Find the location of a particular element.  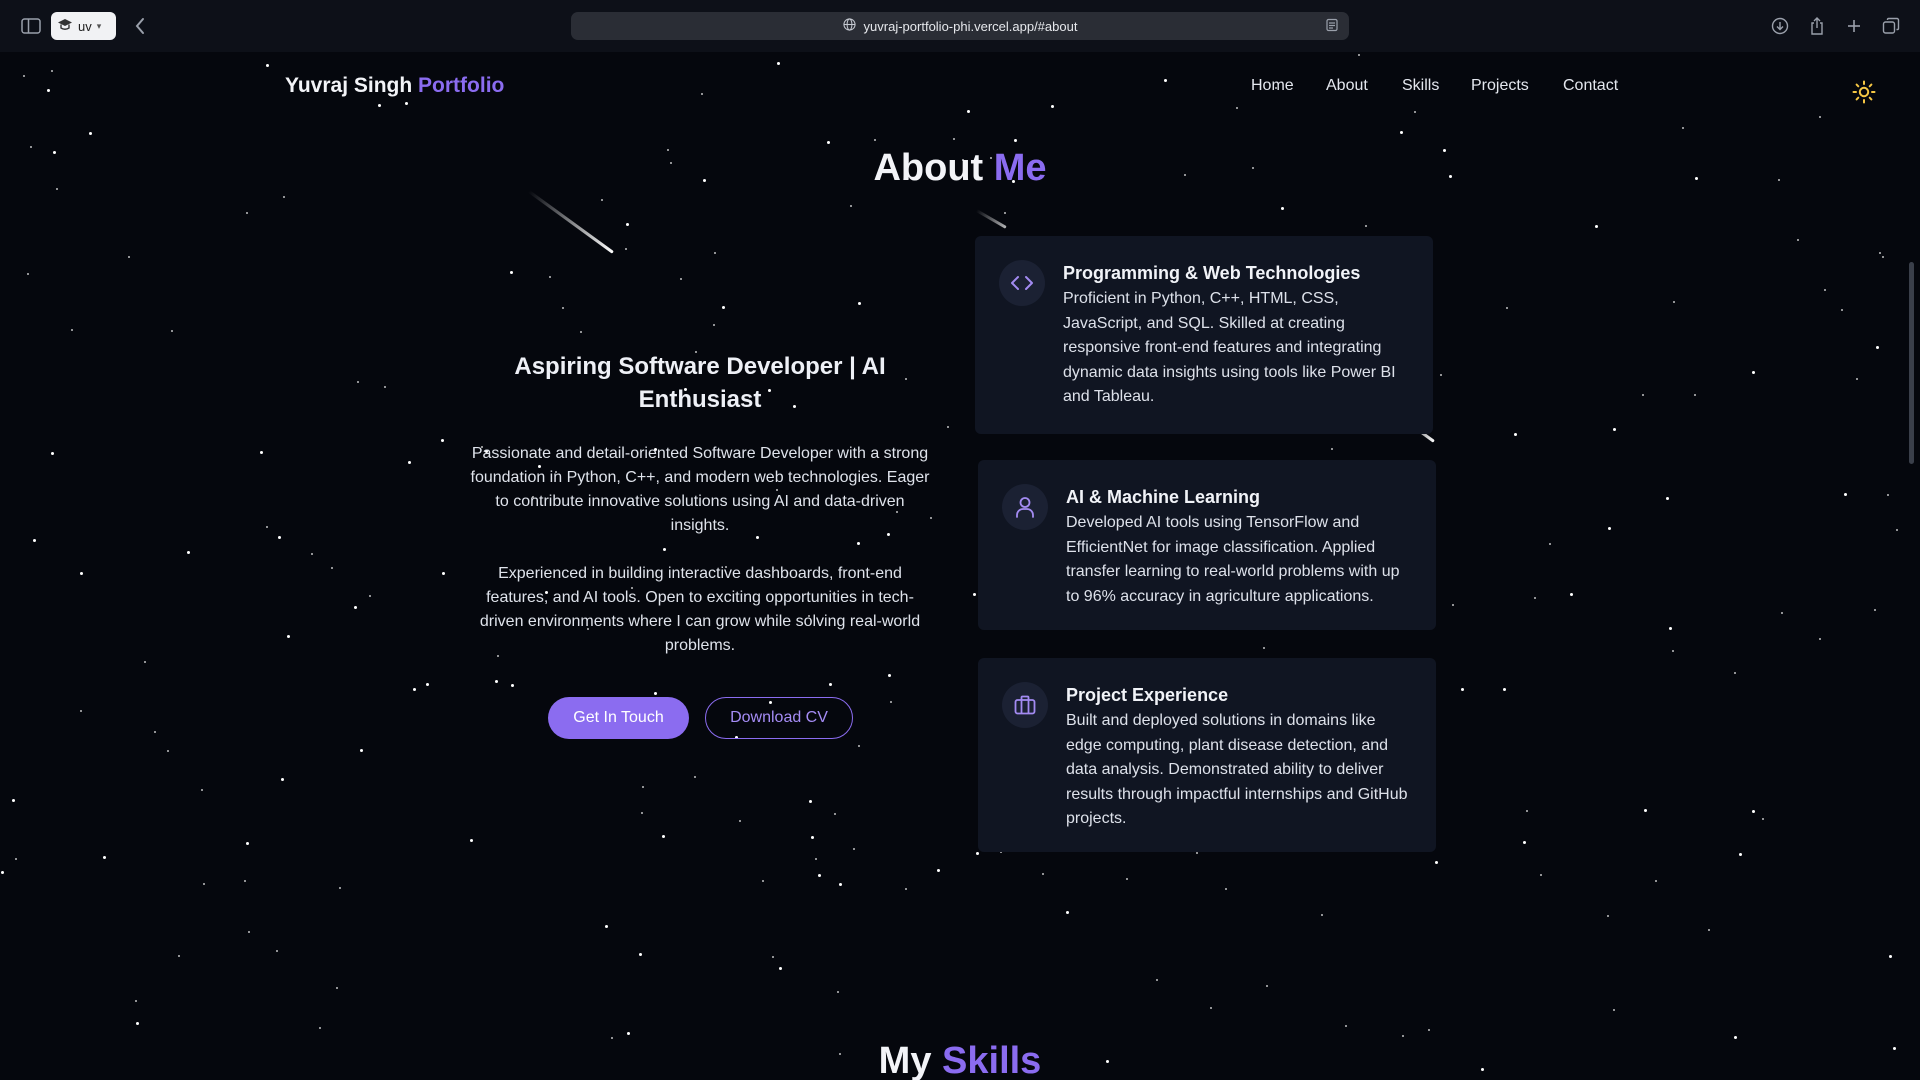

globe-icon is located at coordinates (849, 26).